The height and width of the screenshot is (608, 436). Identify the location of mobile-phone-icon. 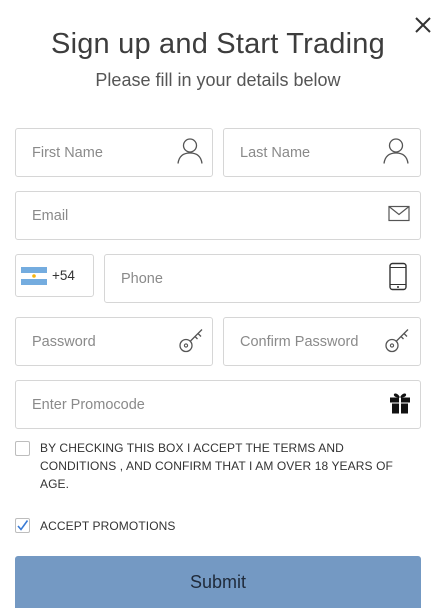
(398, 278).